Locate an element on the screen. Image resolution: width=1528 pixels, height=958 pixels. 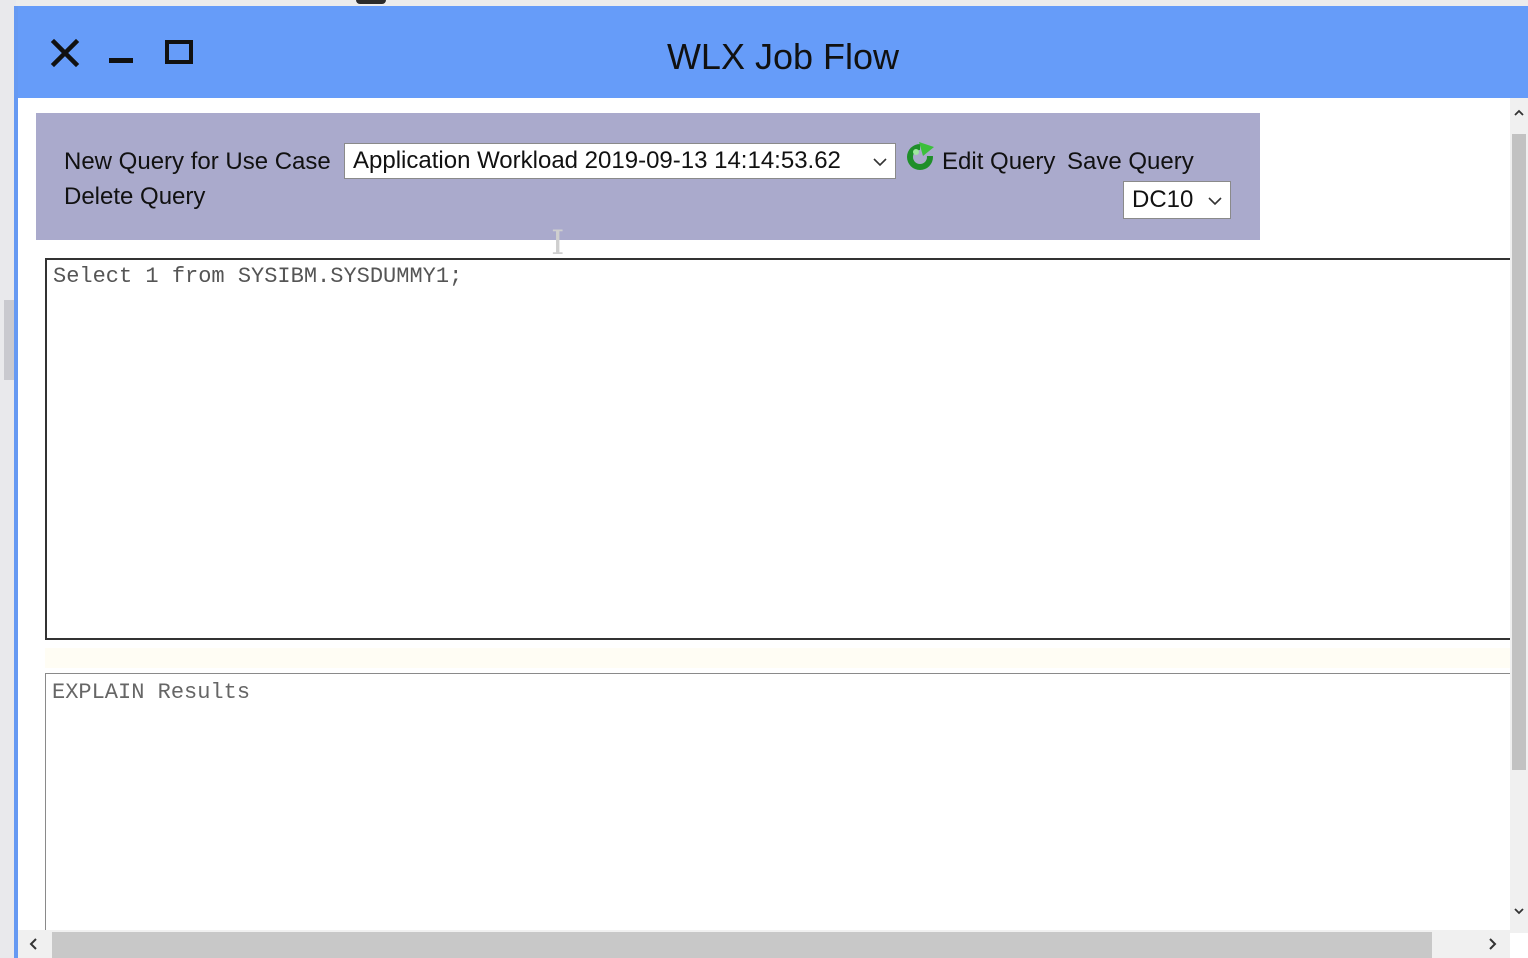
subsystem-select: DC10 is located at coordinates (1177, 200).